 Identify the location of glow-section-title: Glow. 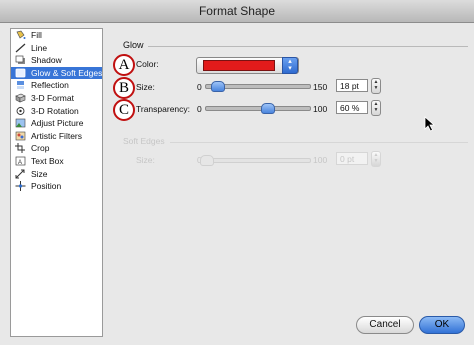
(133, 45).